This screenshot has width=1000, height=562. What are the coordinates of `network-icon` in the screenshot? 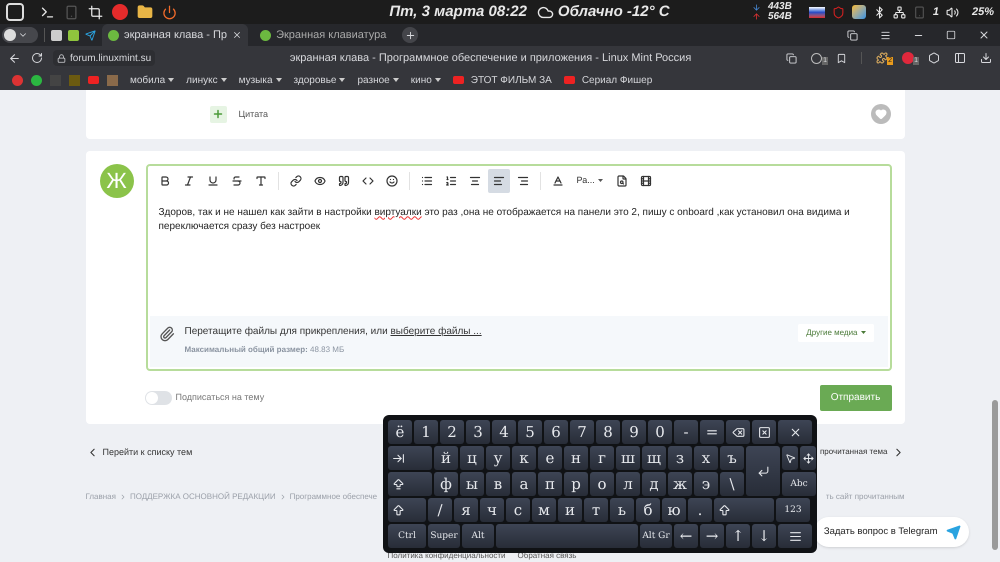 It's located at (899, 12).